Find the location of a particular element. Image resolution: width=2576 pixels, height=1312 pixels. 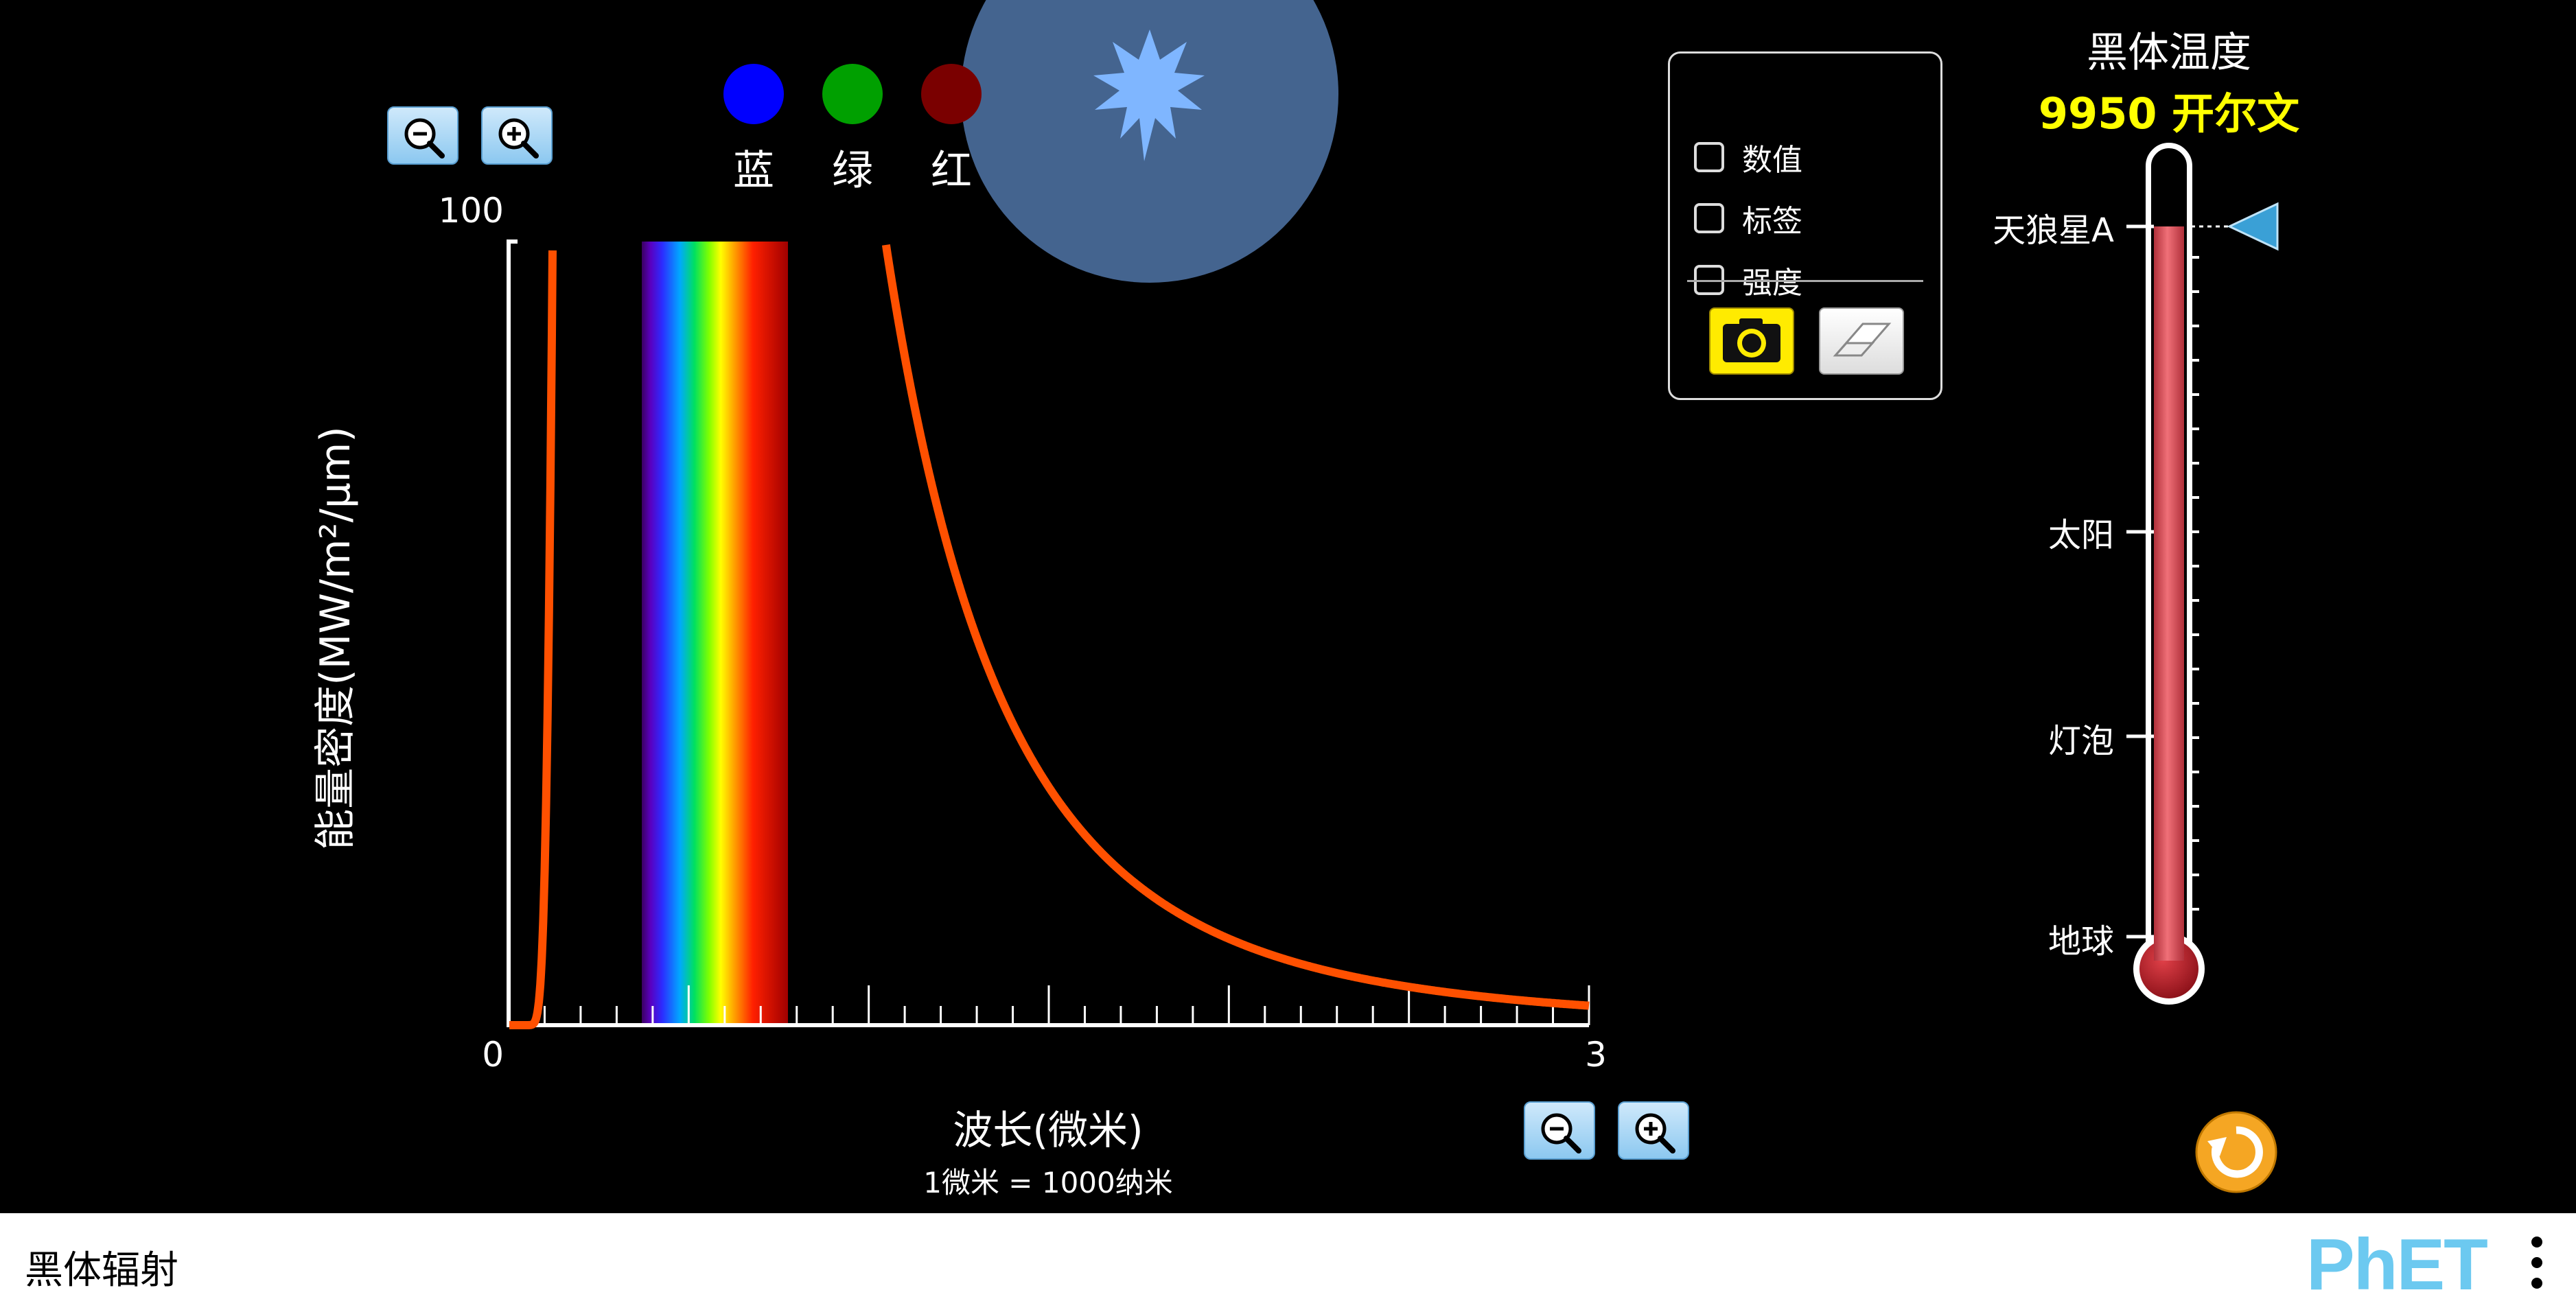

labels-checkbox-box is located at coordinates (1709, 218).